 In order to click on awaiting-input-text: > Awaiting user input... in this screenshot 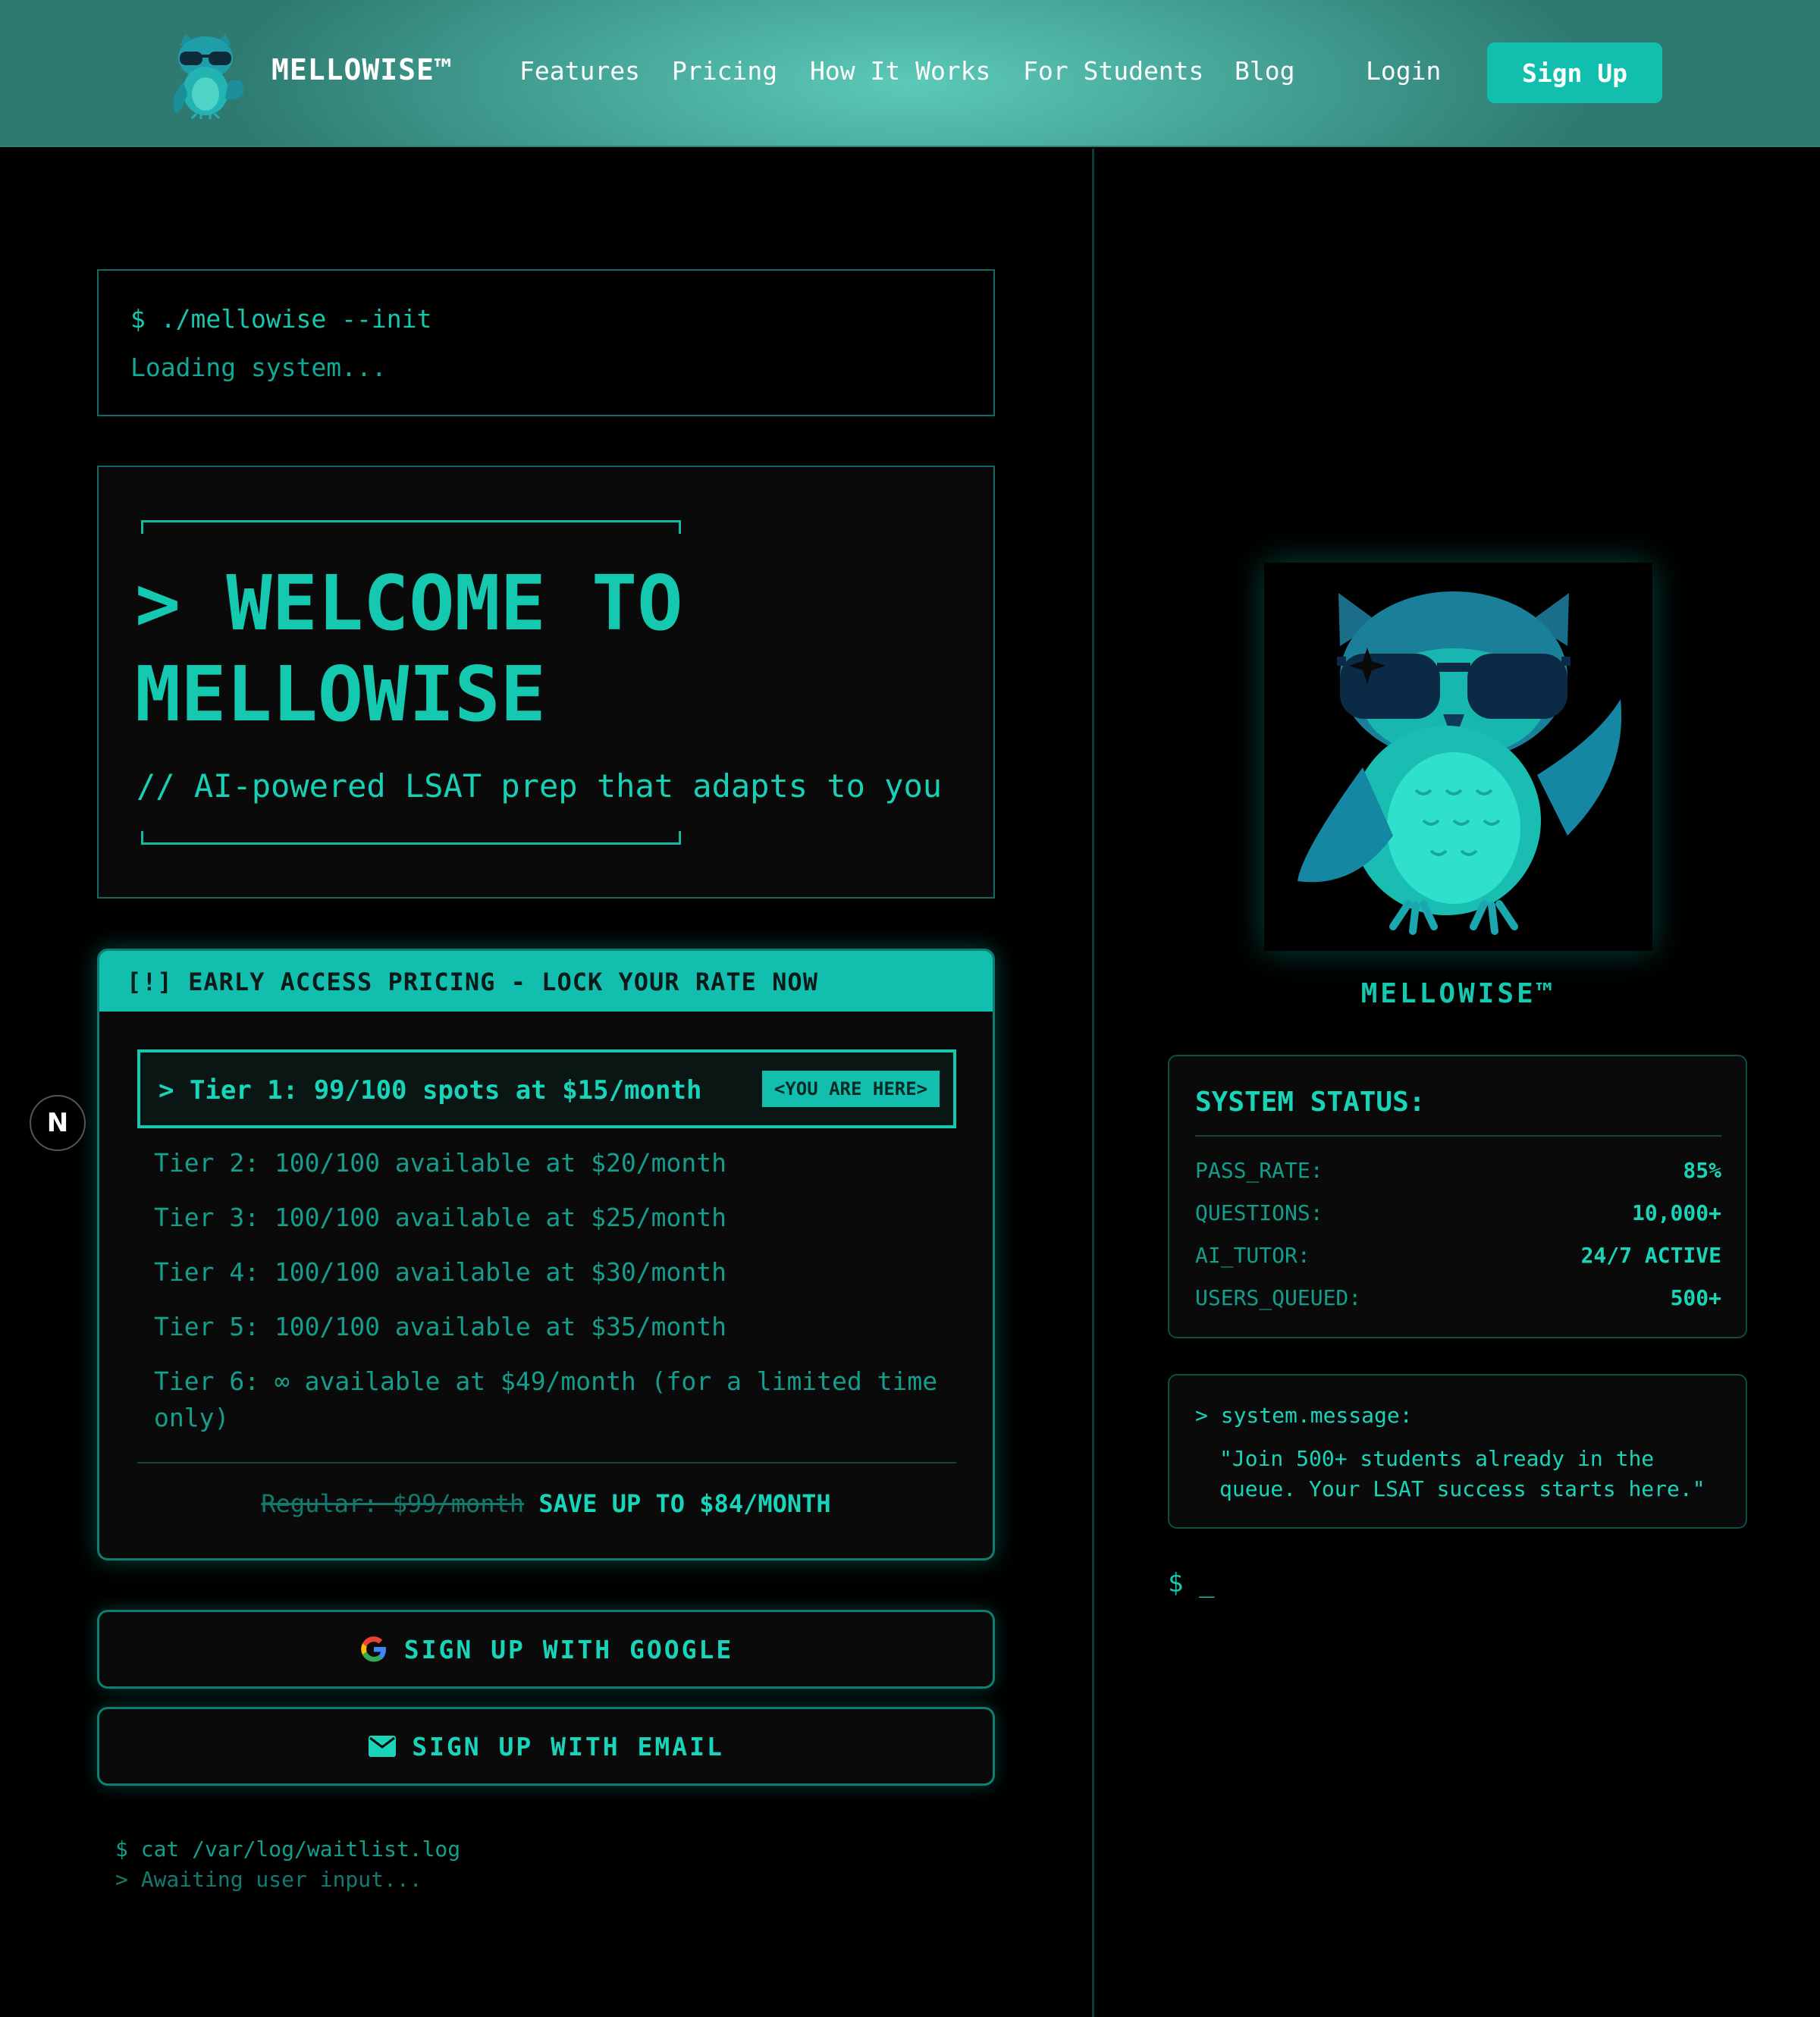, I will do `click(268, 1879)`.